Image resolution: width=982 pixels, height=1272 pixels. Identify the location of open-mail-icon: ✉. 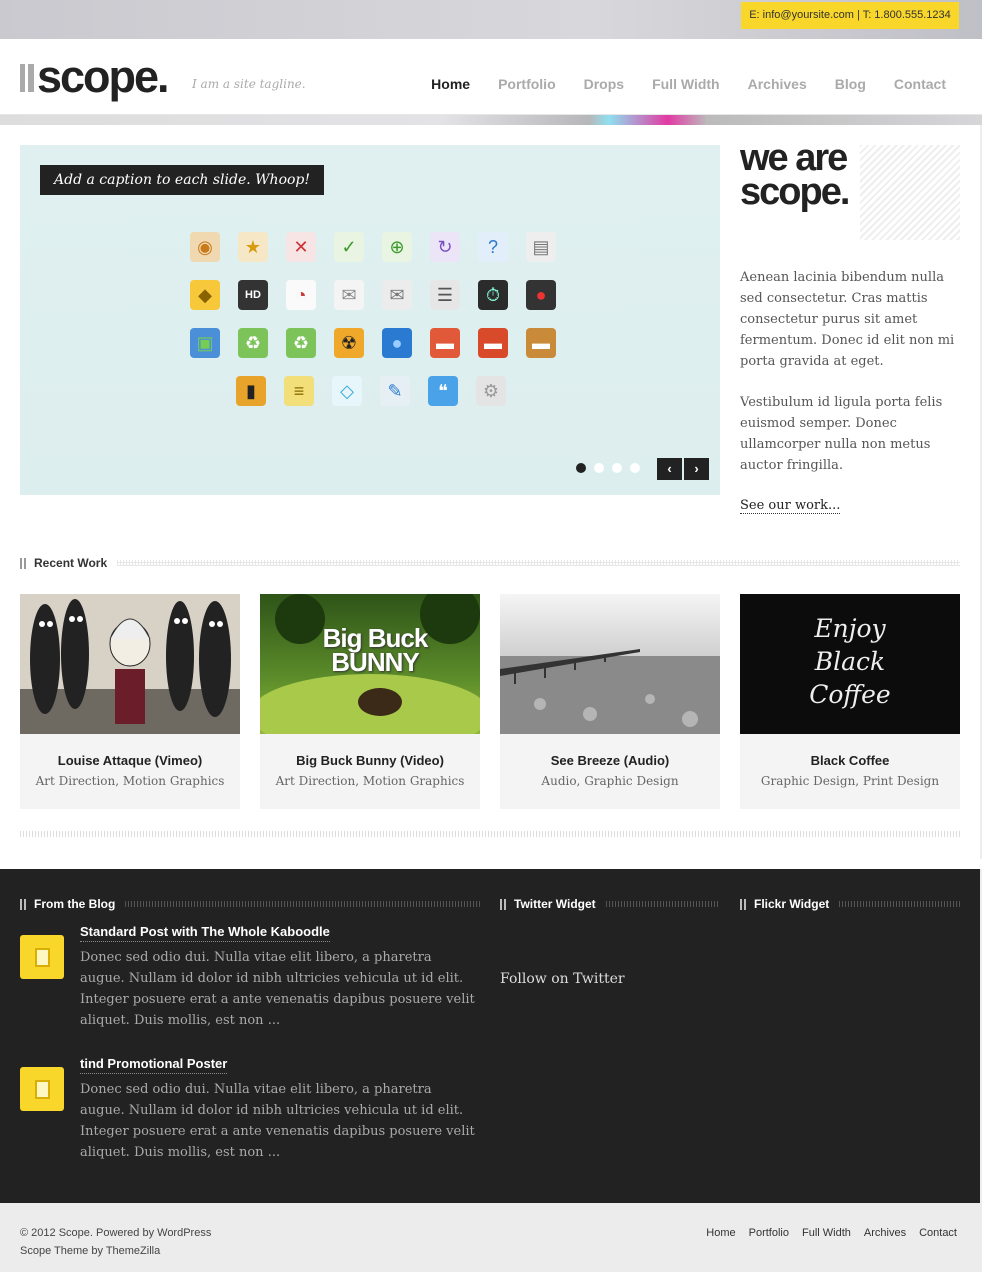
(397, 295).